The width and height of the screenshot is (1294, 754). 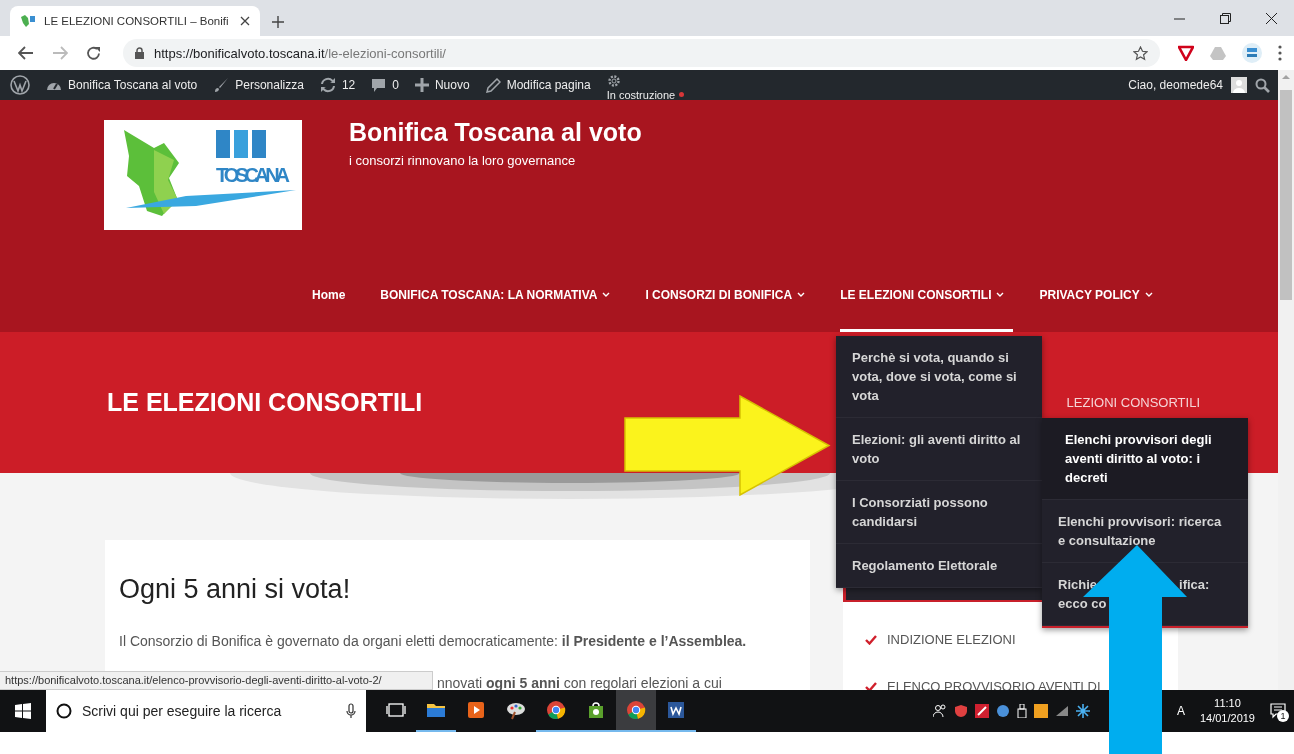 I want to click on admin-bar-link: Nuovo, so click(x=452, y=85).